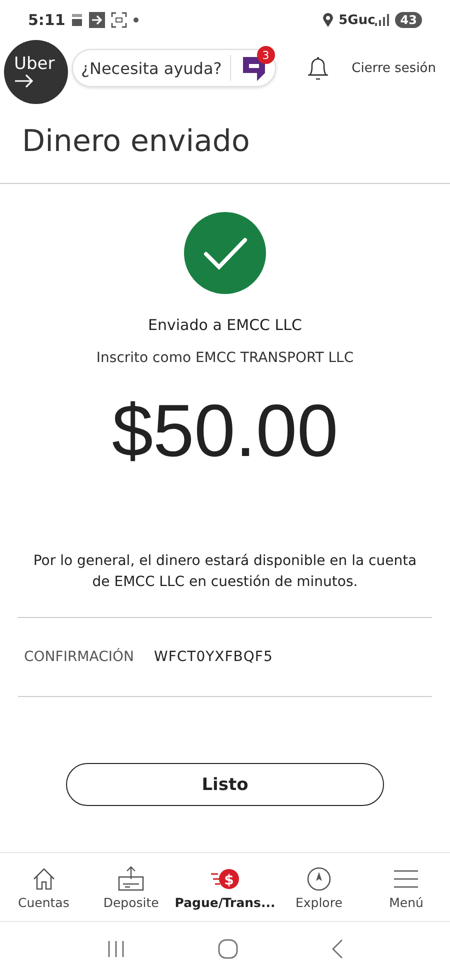 This screenshot has width=450, height=976. What do you see at coordinates (225, 572) in the screenshot?
I see `availability-message: Por lo general, el dinero estará disponible en la cuenta de EMCC LLC en cuestión de minutos.` at bounding box center [225, 572].